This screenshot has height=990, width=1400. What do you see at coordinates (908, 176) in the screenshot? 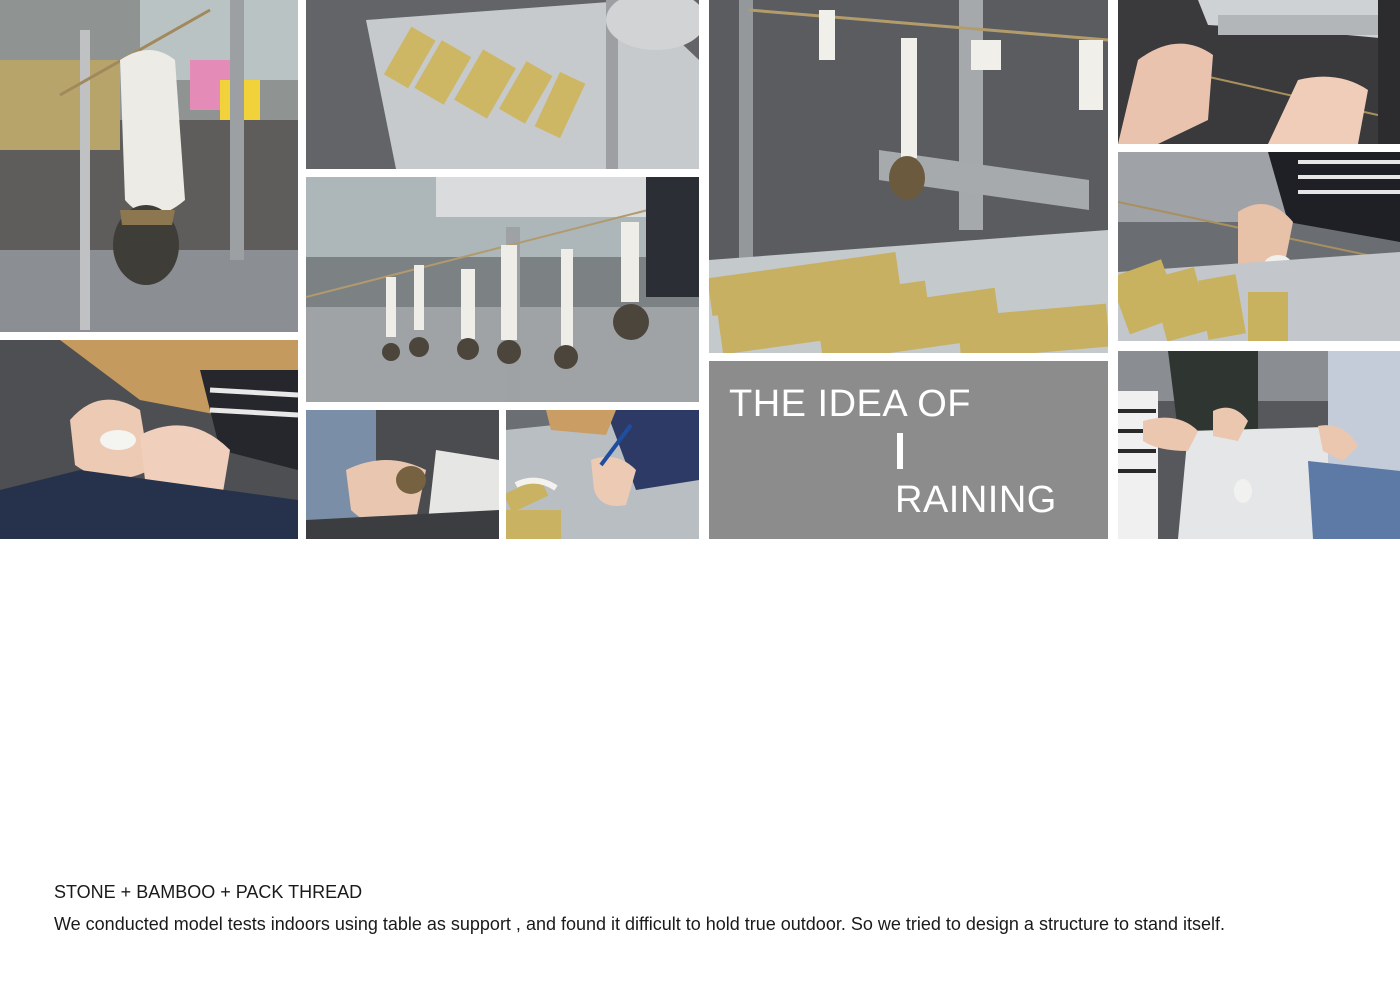
I see `photo-stone-by-table-leg` at bounding box center [908, 176].